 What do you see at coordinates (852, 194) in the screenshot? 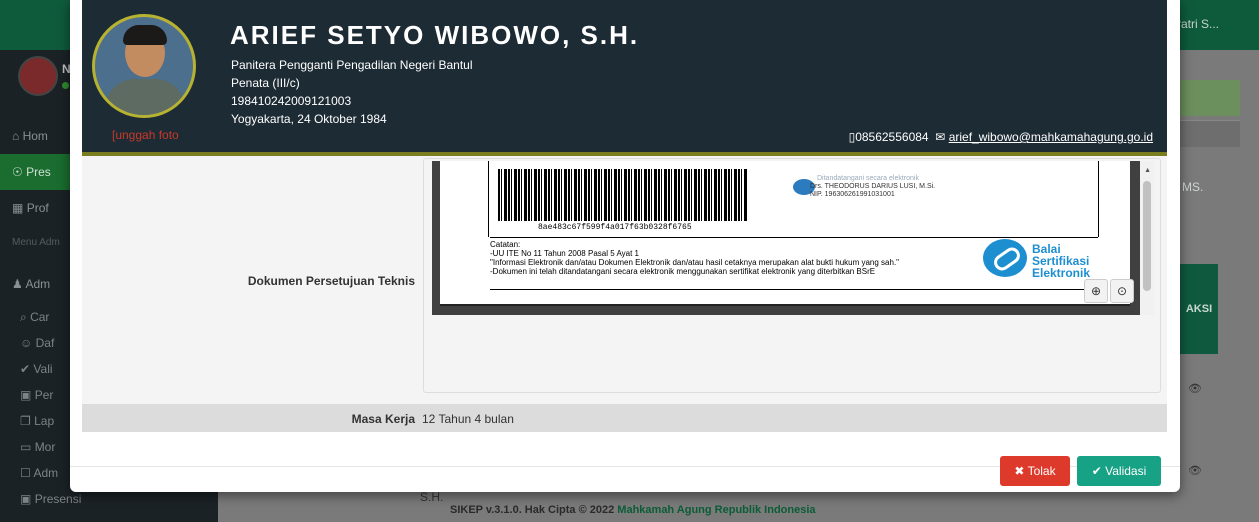
I see `signature-nip: NIP. 196306261991031001` at bounding box center [852, 194].